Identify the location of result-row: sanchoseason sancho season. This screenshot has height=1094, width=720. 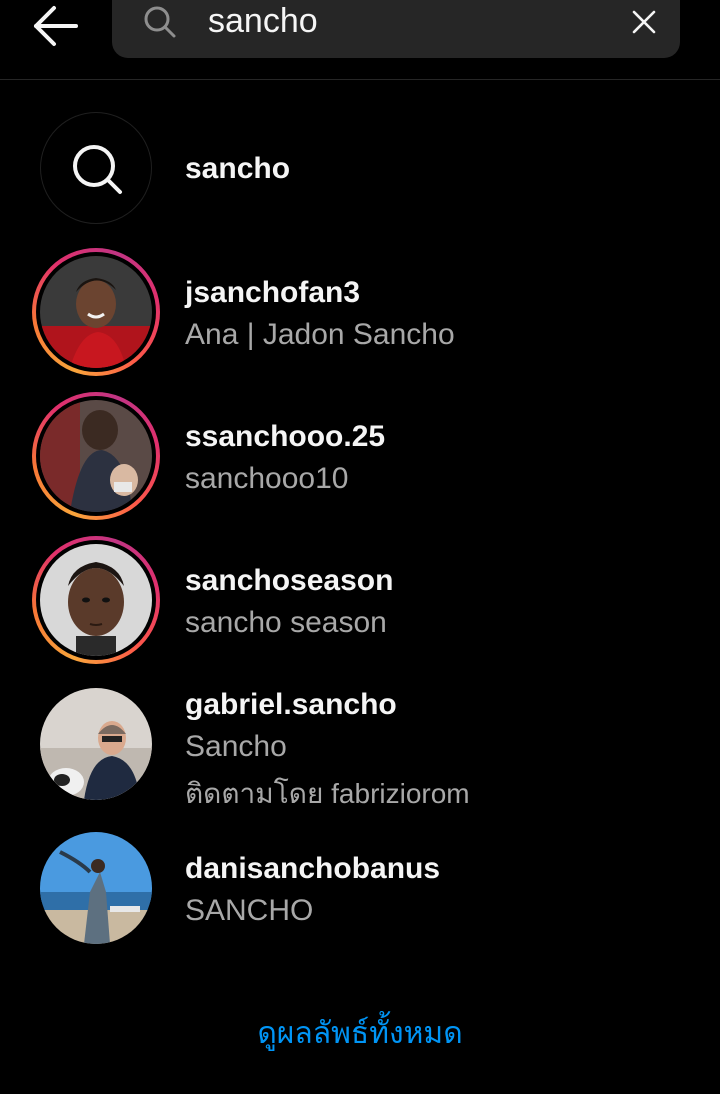
(360, 600).